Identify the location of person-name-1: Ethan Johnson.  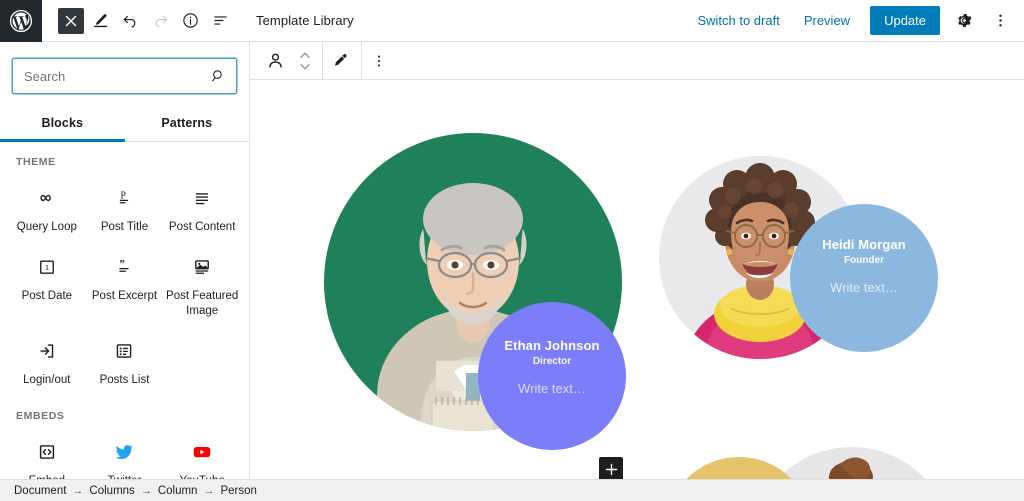
(552, 345).